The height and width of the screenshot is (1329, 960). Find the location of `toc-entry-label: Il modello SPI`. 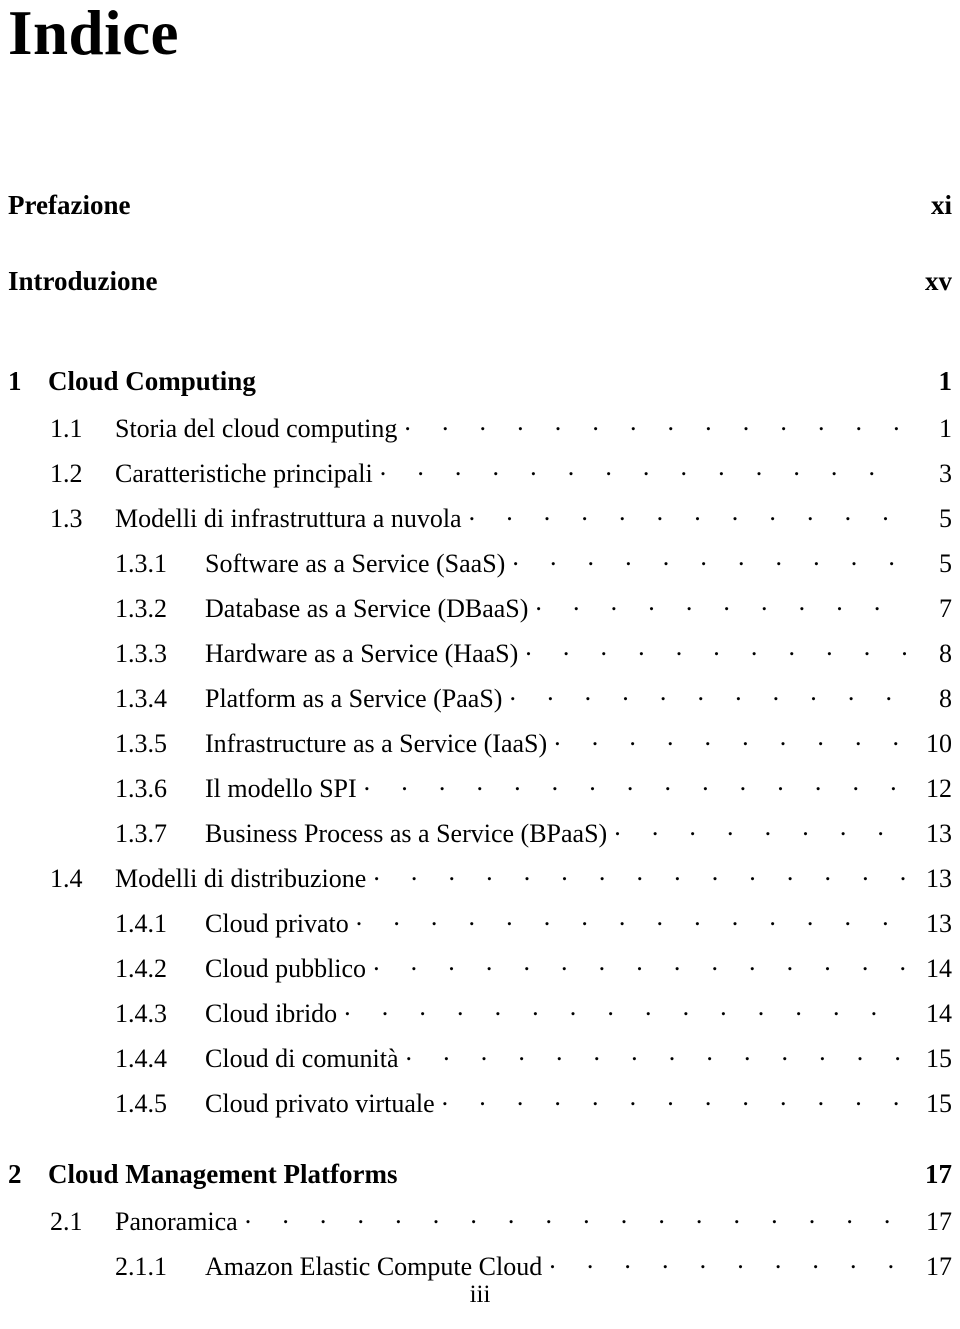

toc-entry-label: Il modello SPI is located at coordinates (281, 788).